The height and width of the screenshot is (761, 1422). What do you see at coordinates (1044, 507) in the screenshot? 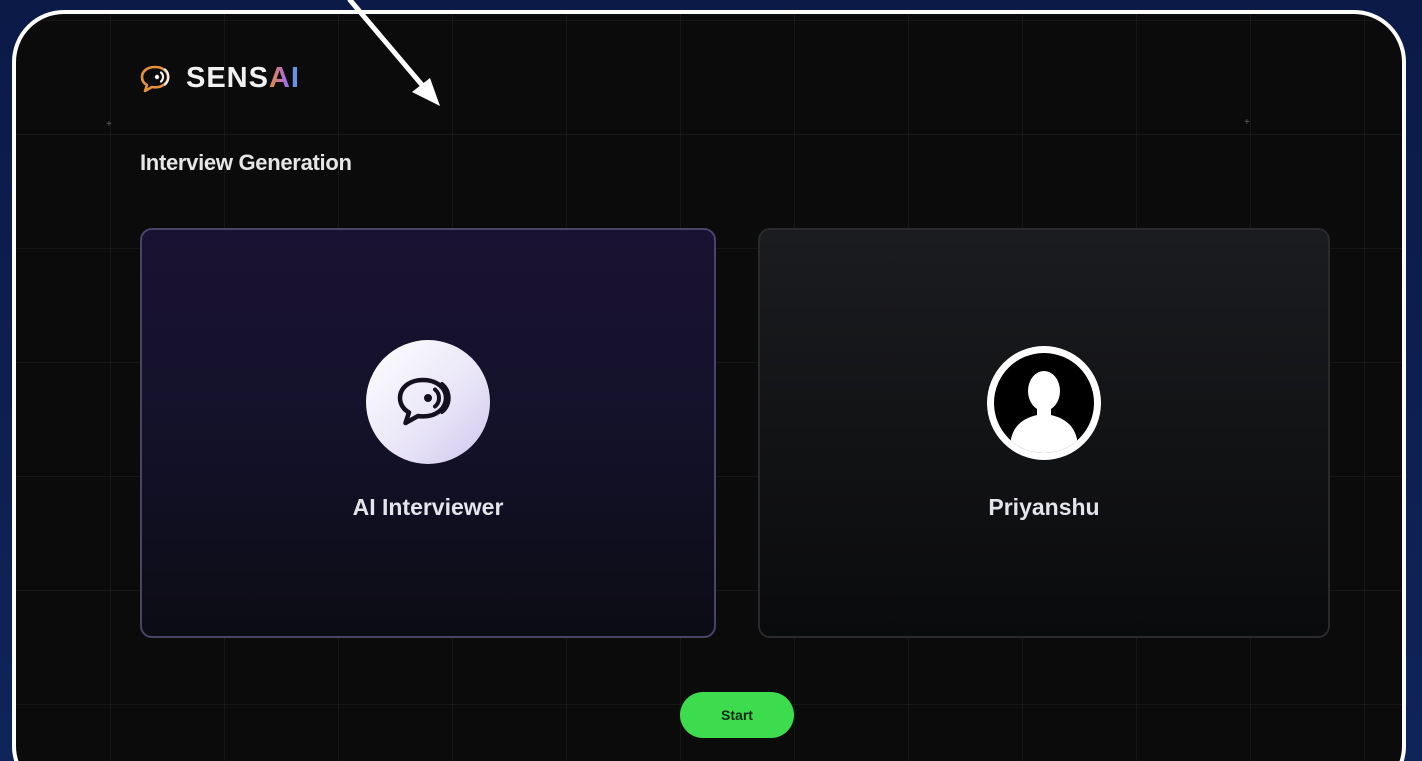
I see `candidate-name-label: Priyanshu` at bounding box center [1044, 507].